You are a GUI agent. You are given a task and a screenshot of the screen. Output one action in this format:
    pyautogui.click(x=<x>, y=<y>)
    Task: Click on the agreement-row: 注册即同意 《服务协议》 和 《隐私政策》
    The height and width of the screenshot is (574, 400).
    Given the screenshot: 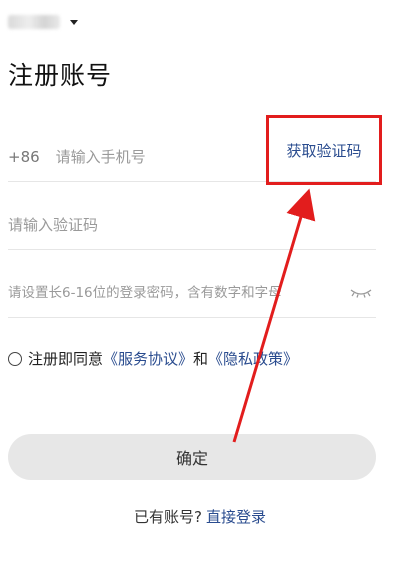 What is the action you would take?
    pyautogui.click(x=153, y=358)
    